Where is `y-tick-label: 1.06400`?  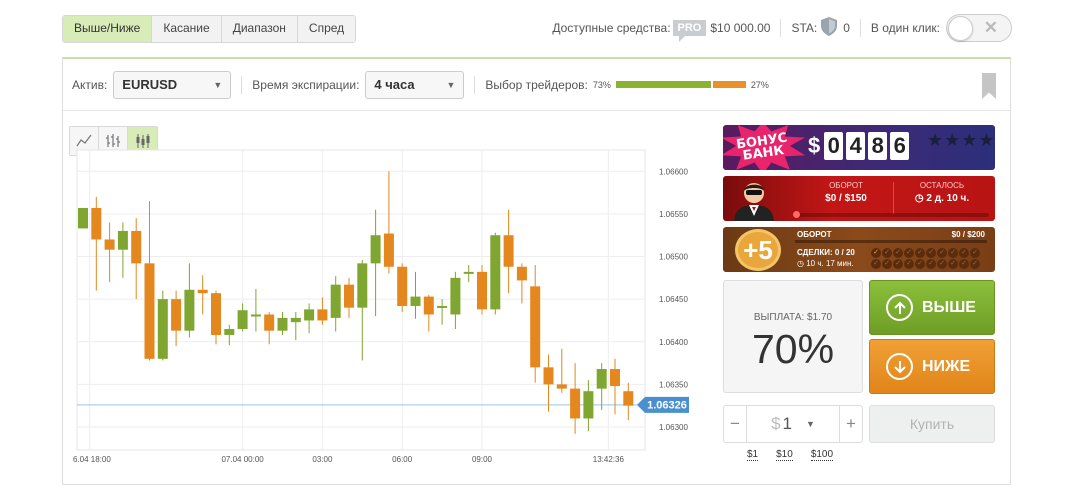 y-tick-label: 1.06400 is located at coordinates (673, 342).